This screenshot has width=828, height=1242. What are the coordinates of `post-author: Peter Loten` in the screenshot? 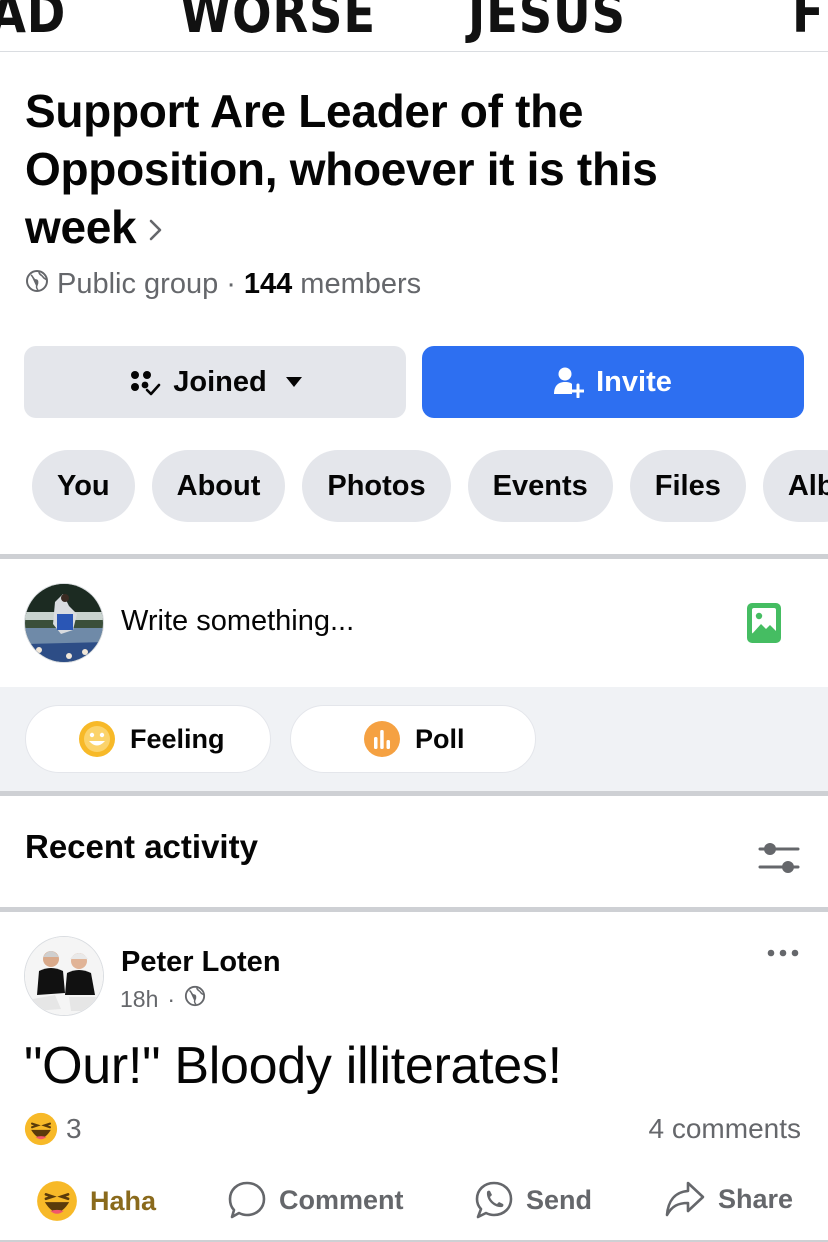 It's located at (201, 962).